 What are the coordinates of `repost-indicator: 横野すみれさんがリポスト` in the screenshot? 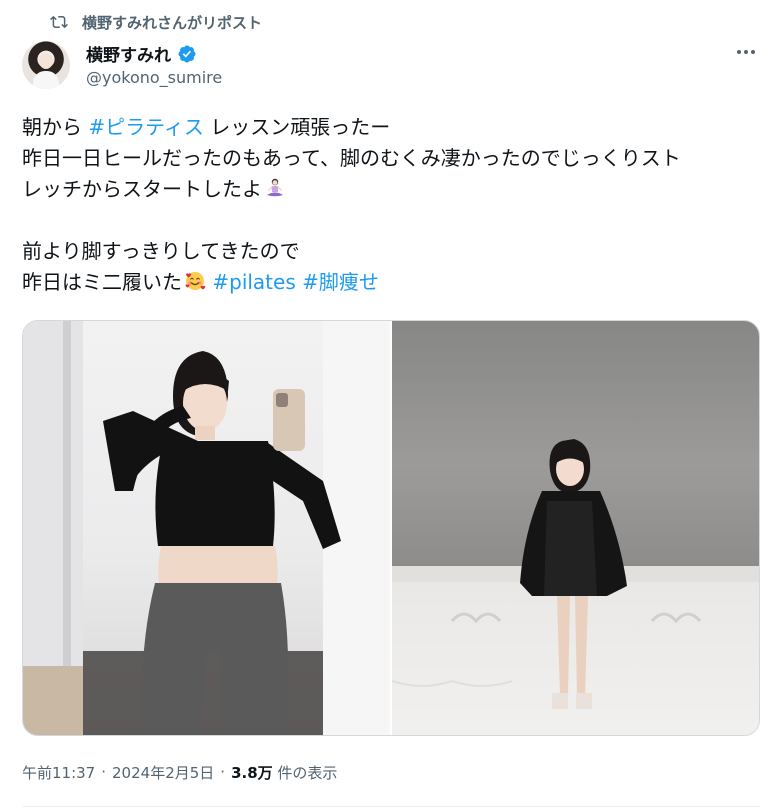 It's located at (156, 22).